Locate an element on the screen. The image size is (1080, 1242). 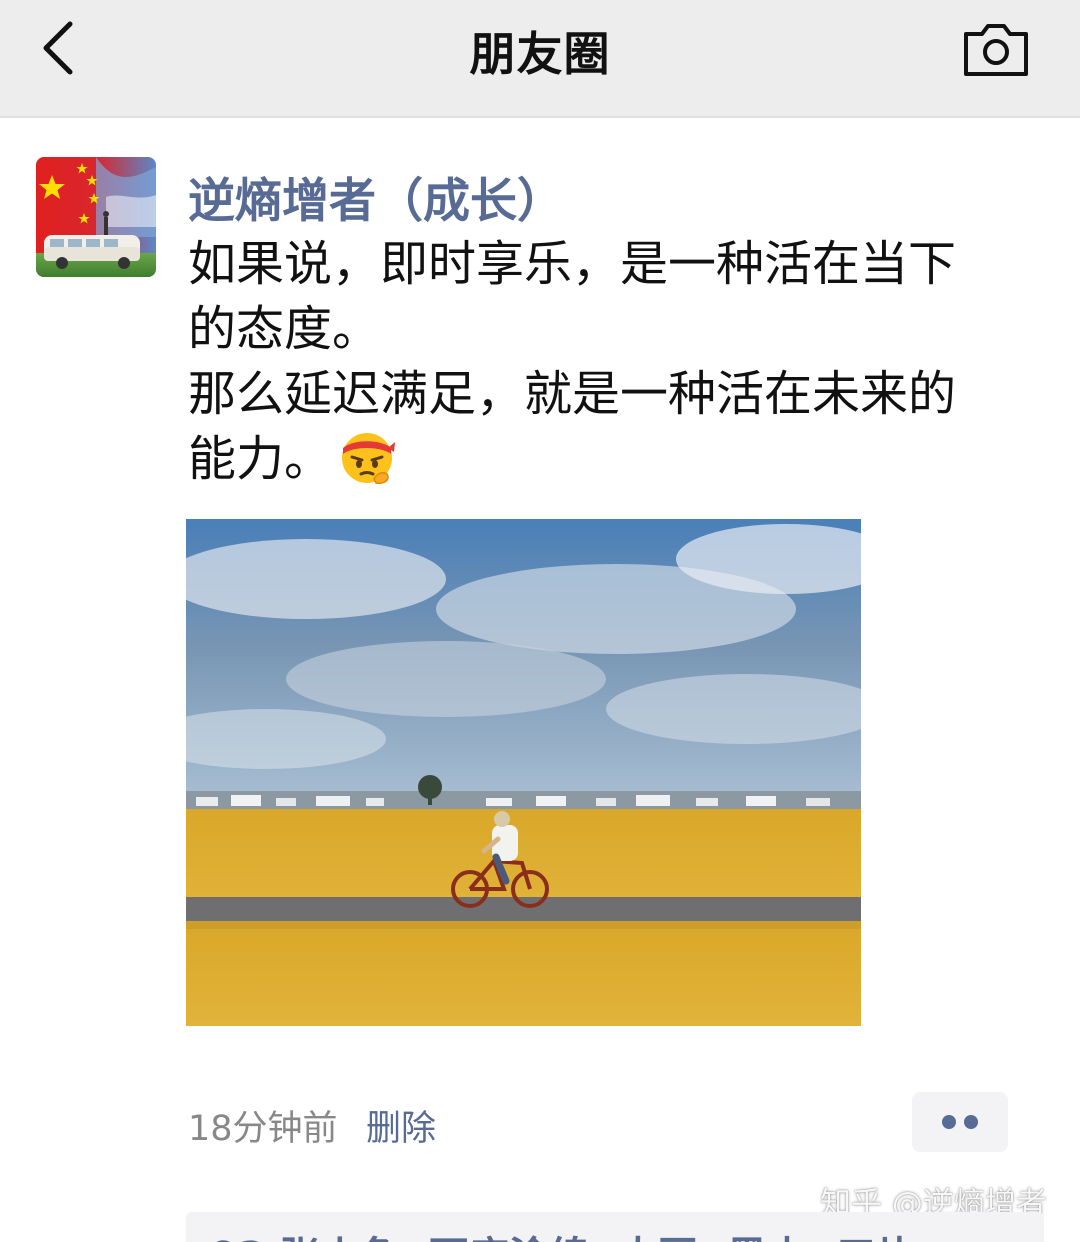
author-name: 逆熵增者（成长） is located at coordinates (376, 196).